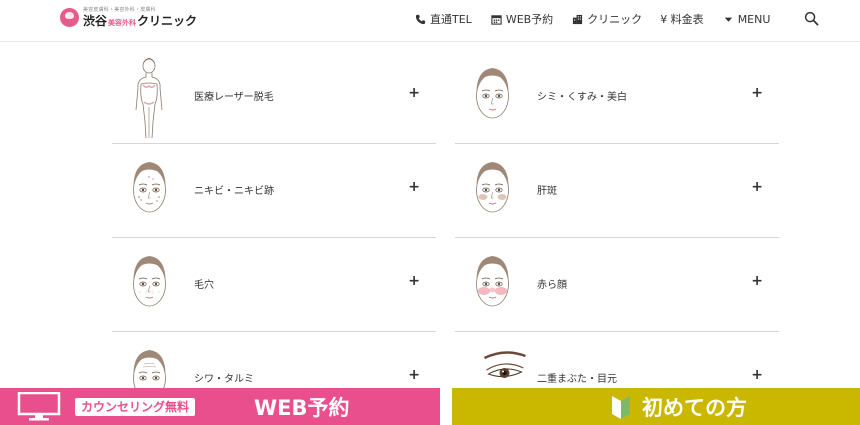  Describe the element at coordinates (135, 407) in the screenshot. I see `free-counseling-badge: カウンセリング無料` at that location.